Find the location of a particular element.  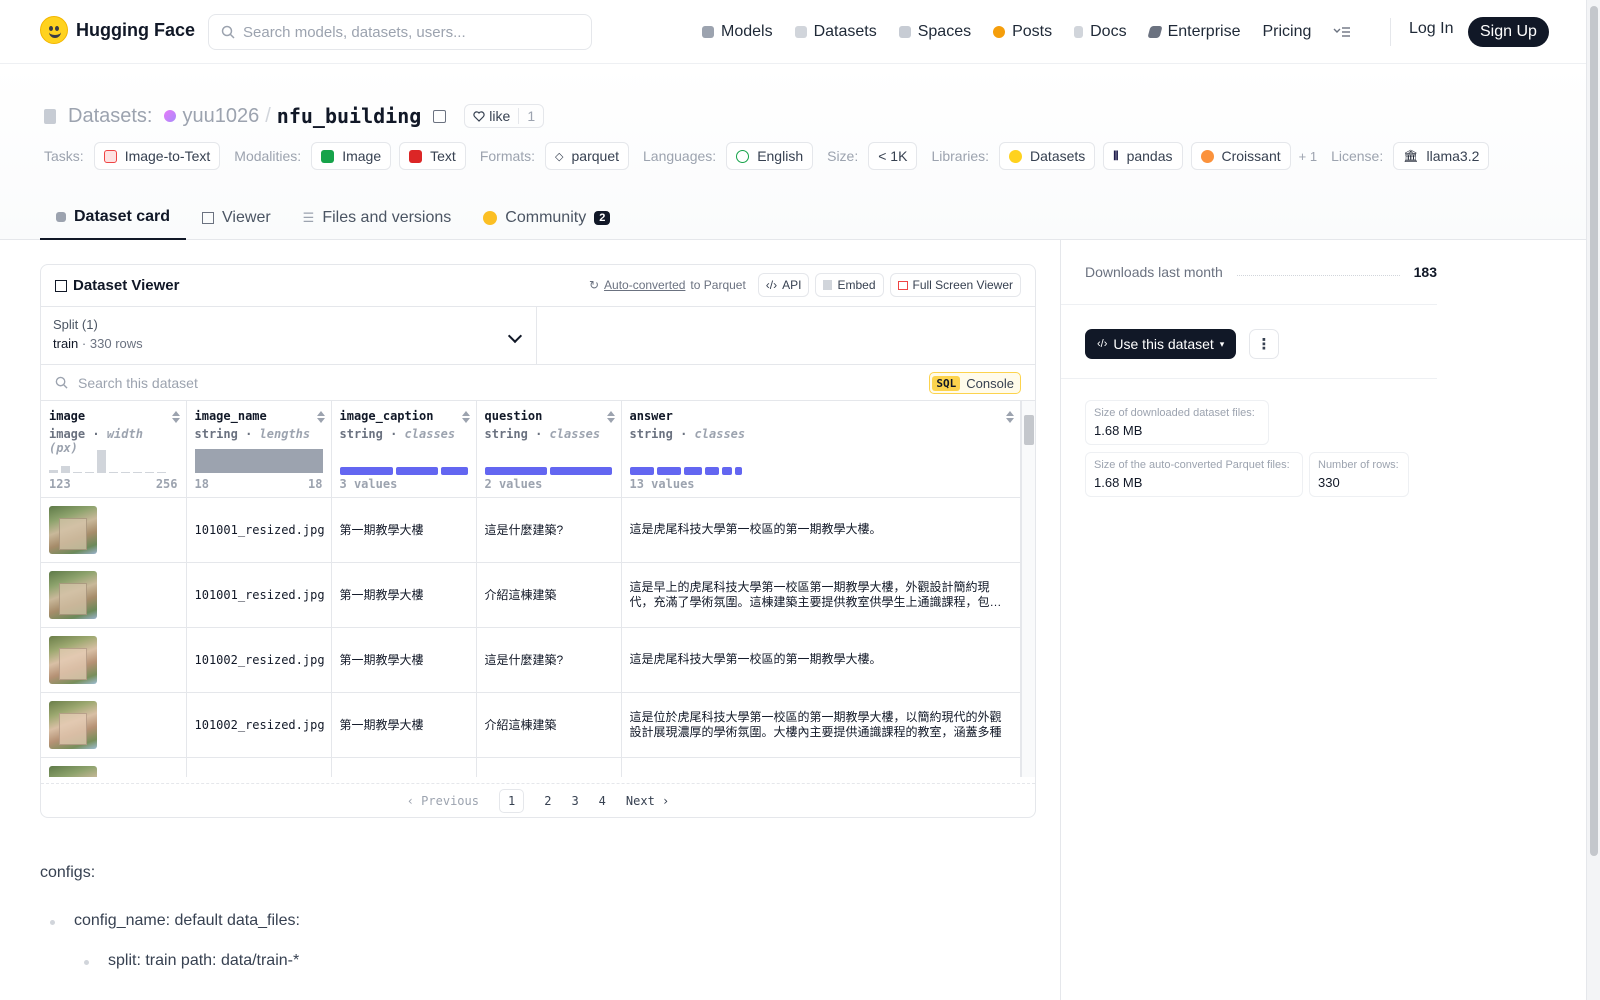

col-header-image: image image · width (px) 123 256 is located at coordinates (114, 449).